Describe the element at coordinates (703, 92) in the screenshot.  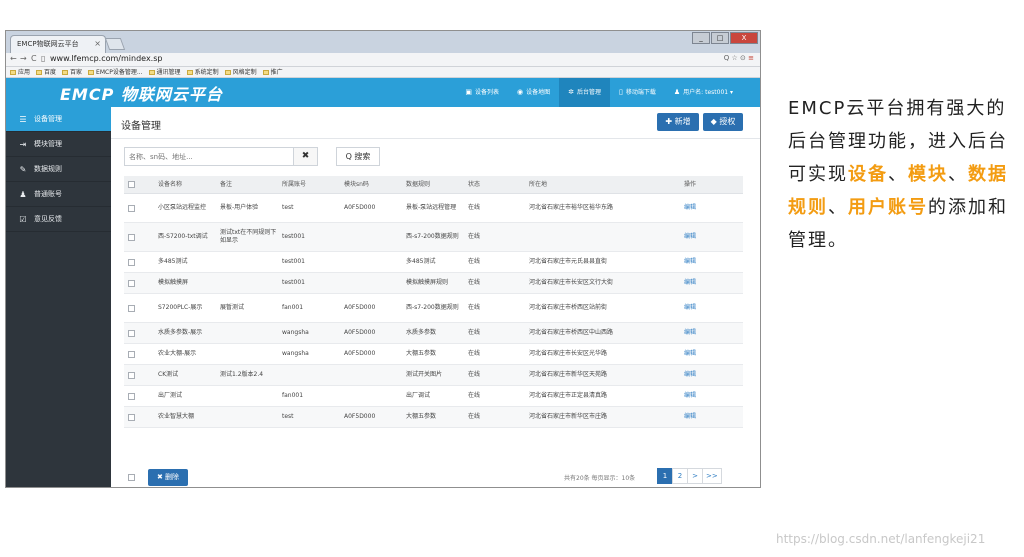
I see `topnav-user-menu: ♟ 用户名: test001 ▾` at that location.